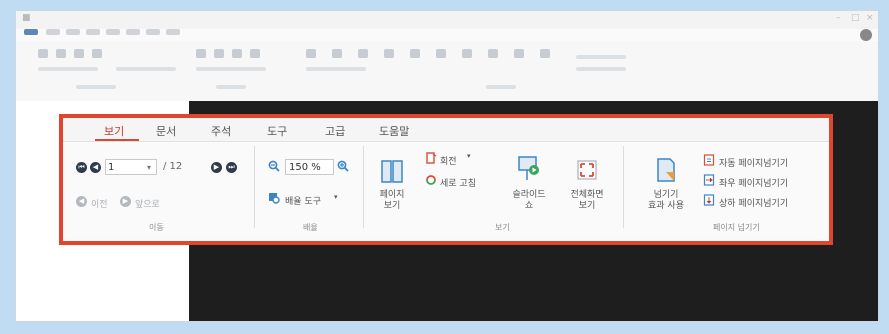 This screenshot has height=334, width=889. I want to click on rotate-button: 회전, so click(448, 160).